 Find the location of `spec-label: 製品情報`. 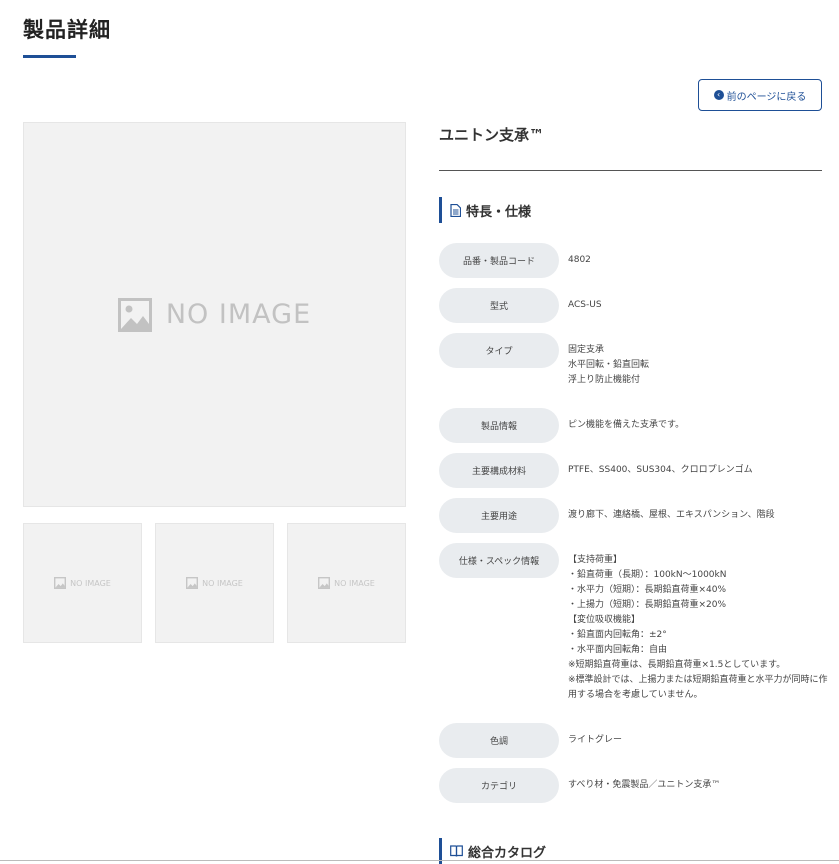

spec-label: 製品情報 is located at coordinates (499, 425).